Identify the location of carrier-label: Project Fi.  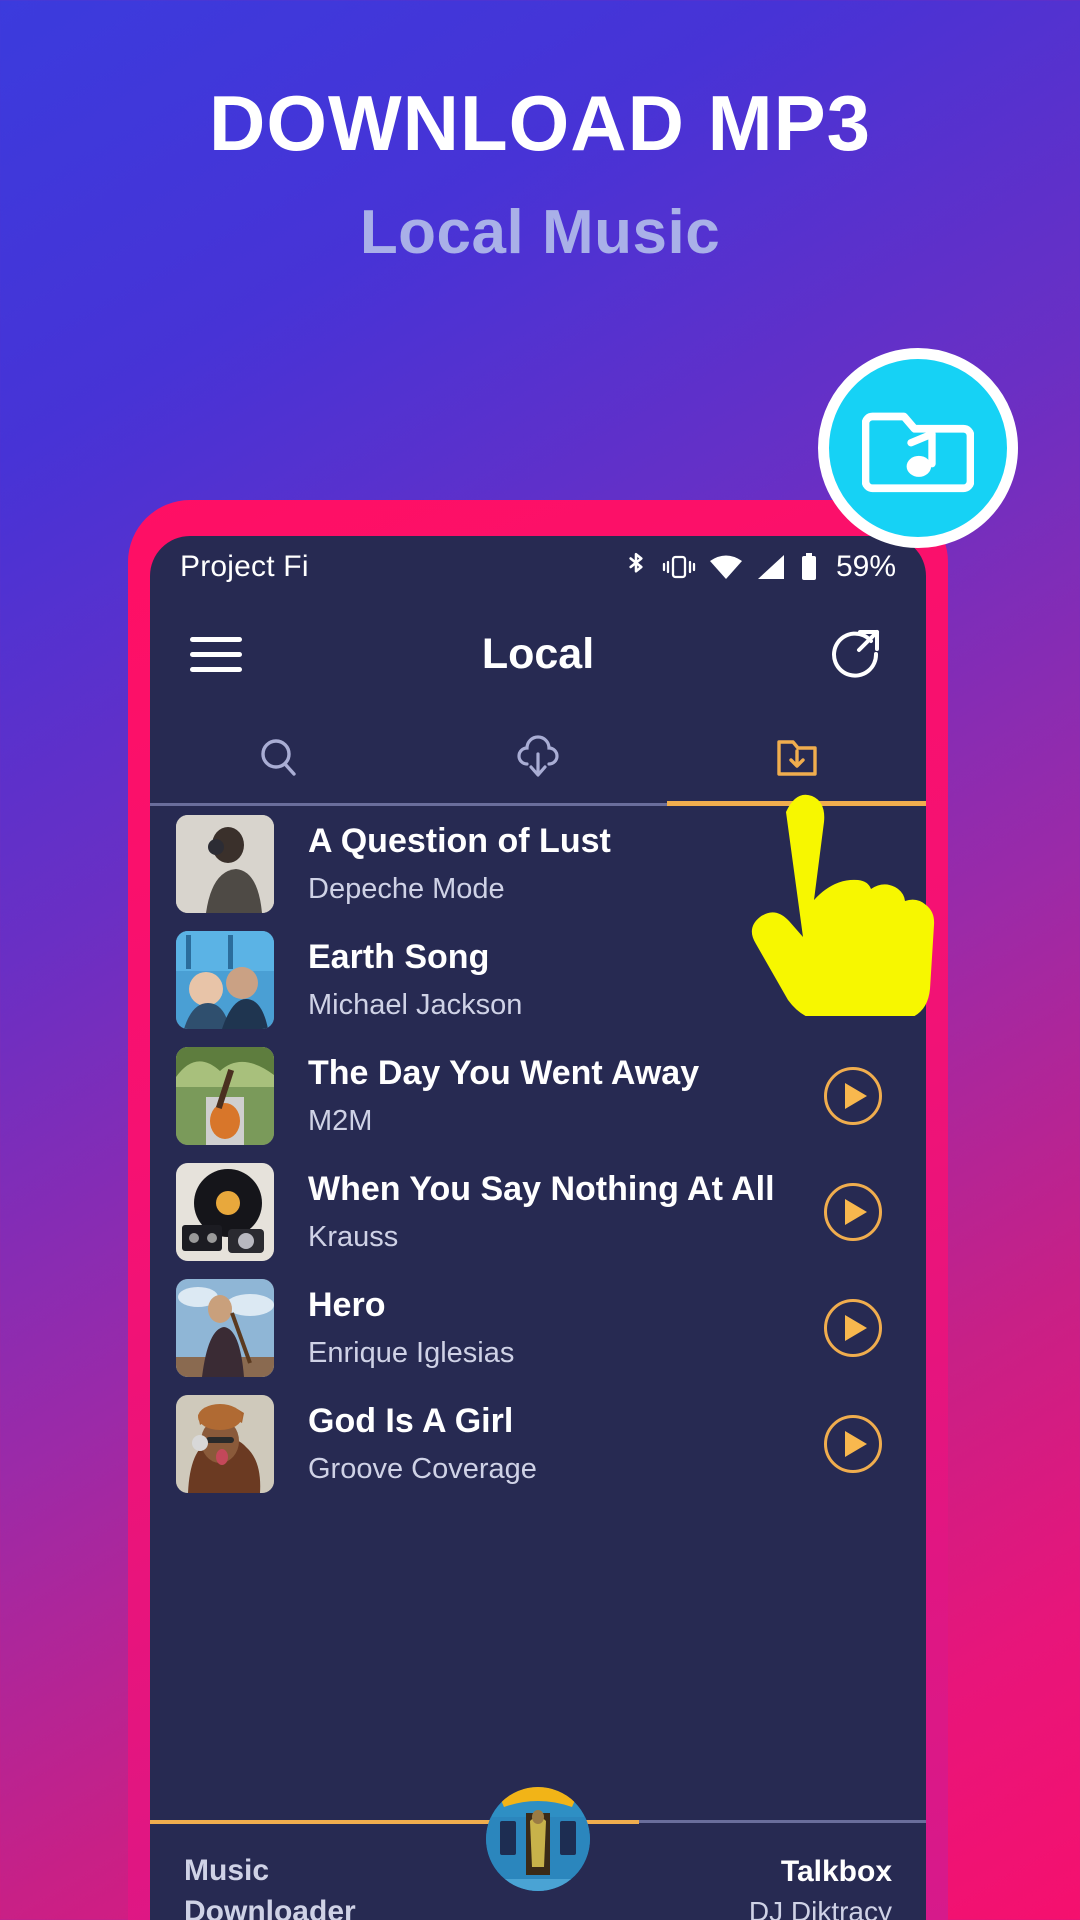
(244, 566).